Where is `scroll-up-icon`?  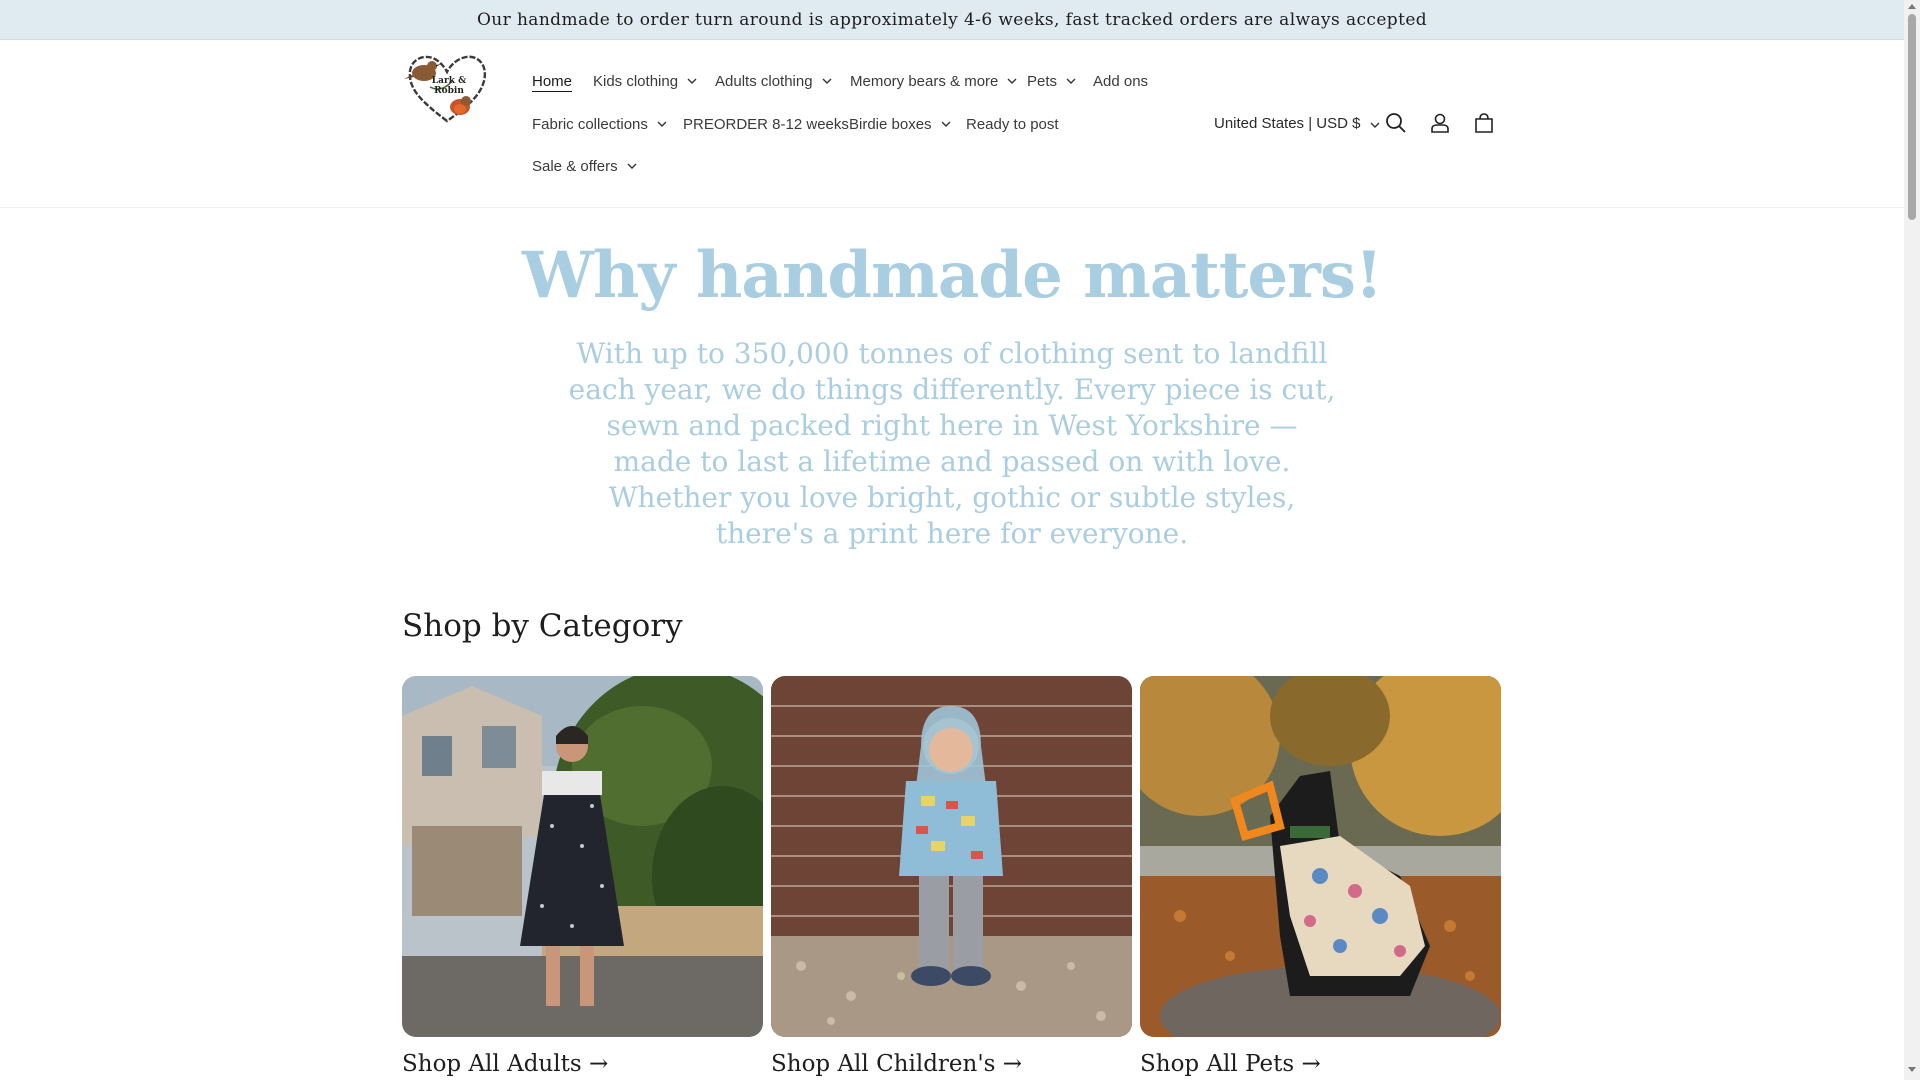
scroll-up-icon is located at coordinates (1912, 7).